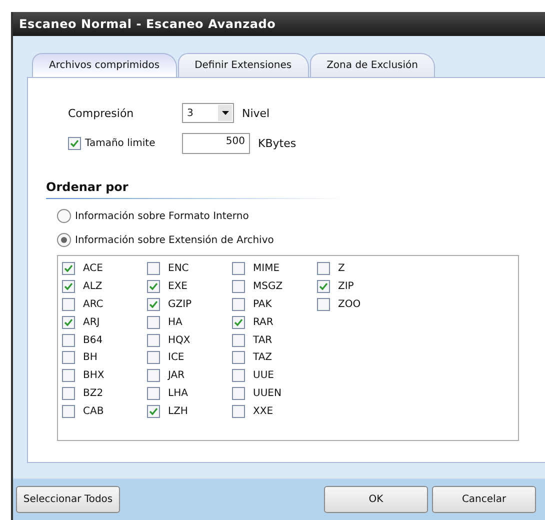 This screenshot has height=520, width=545. Describe the element at coordinates (225, 113) in the screenshot. I see `caret-icon` at that location.